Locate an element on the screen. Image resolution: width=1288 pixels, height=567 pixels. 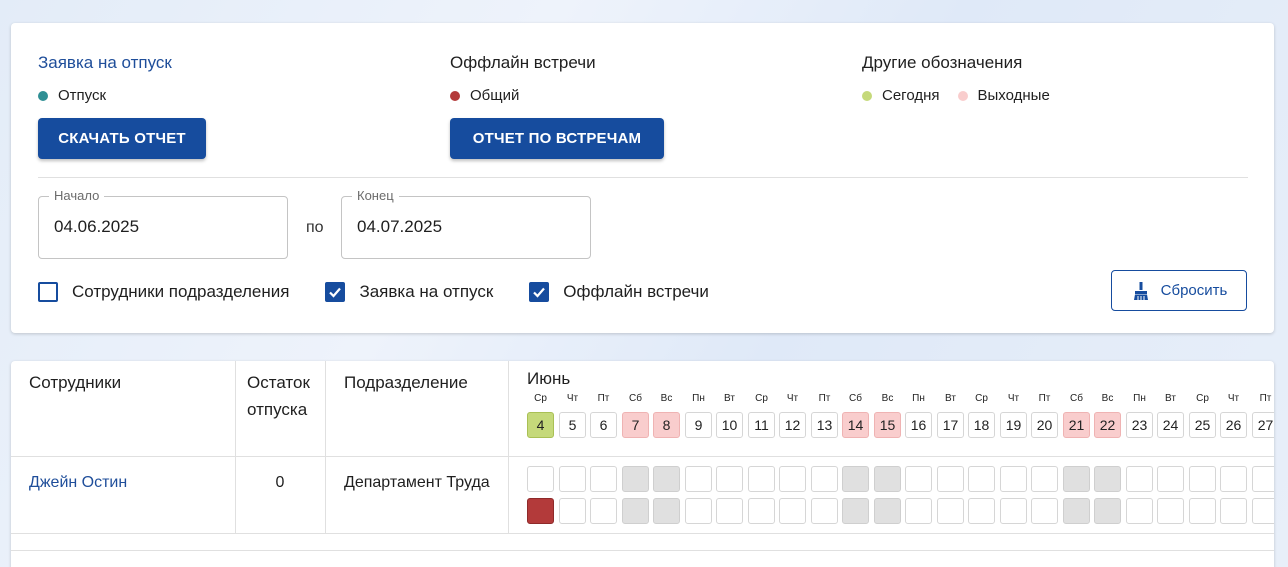
legend-vacation-title: Заявка на отпуск is located at coordinates (105, 63).